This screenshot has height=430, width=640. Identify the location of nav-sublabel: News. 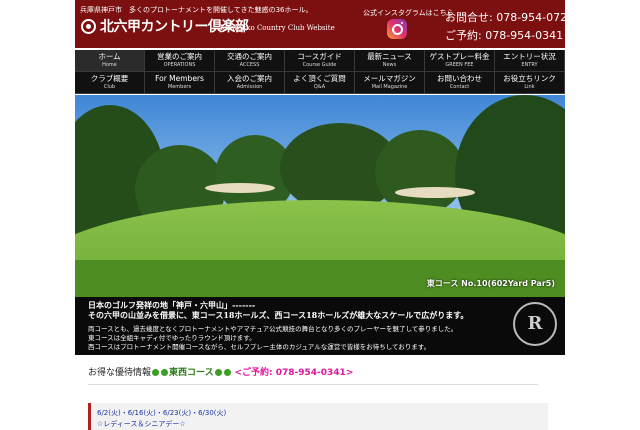
(389, 65).